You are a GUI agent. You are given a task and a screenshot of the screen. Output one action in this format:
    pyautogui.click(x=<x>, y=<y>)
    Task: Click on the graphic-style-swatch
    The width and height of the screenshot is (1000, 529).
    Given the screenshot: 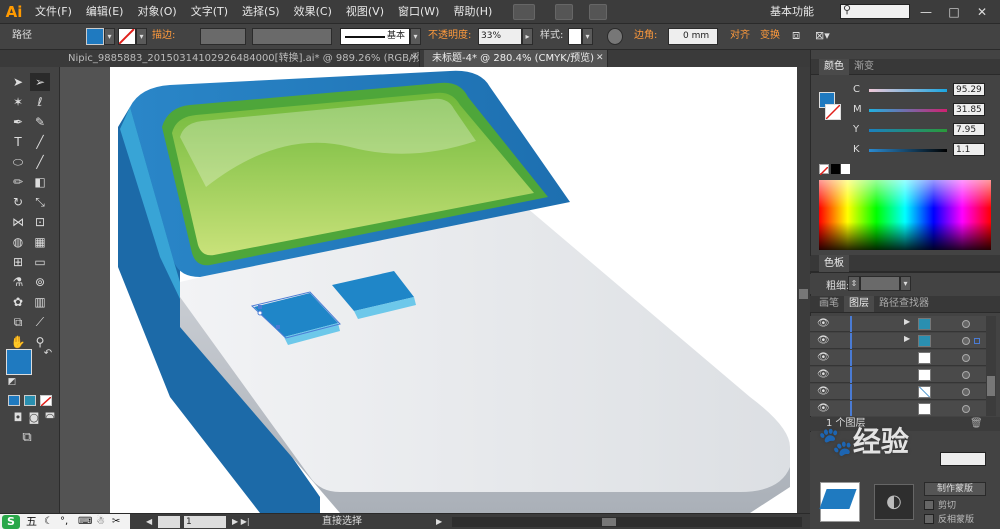 What is the action you would take?
    pyautogui.click(x=575, y=36)
    